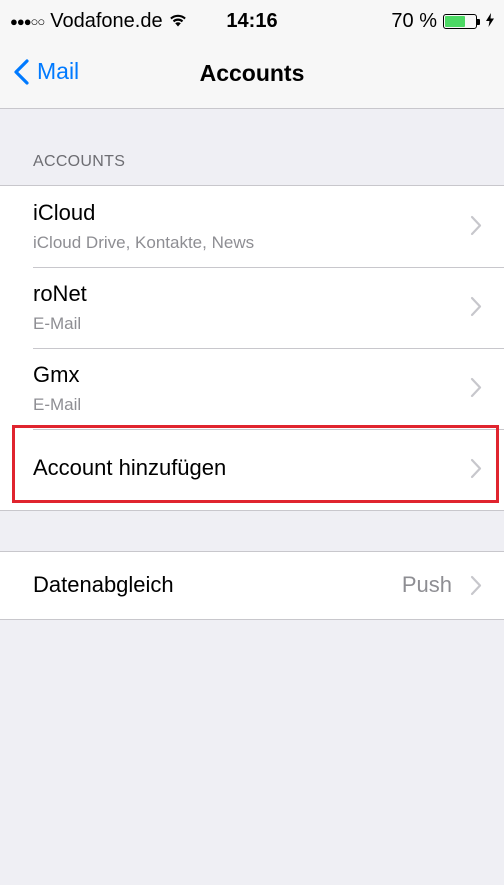  I want to click on add-account-label: Account hinzufügen, so click(130, 467).